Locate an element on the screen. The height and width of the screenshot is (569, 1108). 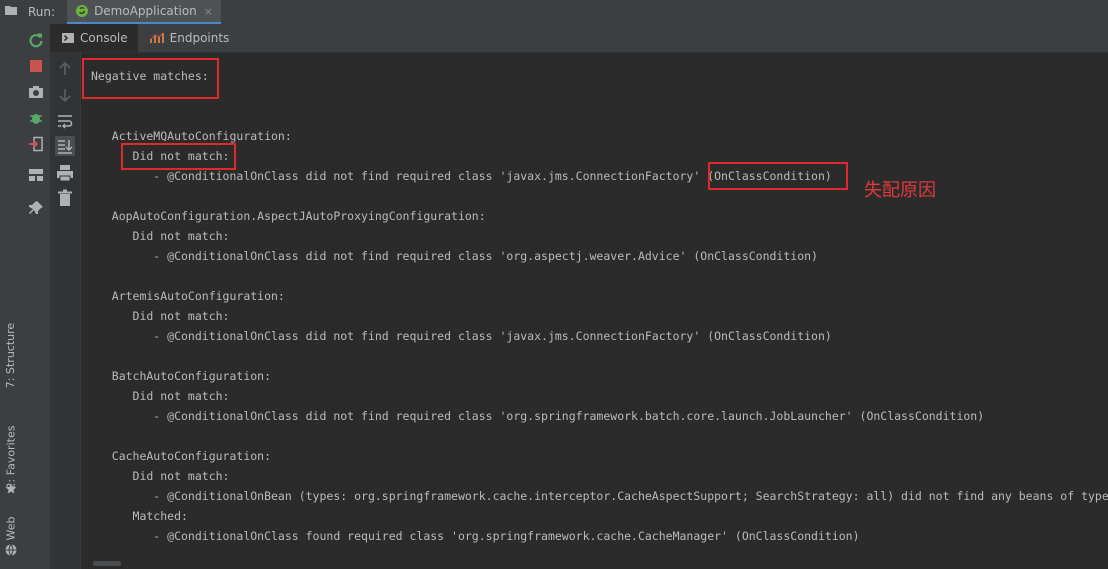
structure-tab-label: 7: Structure is located at coordinates (11, 355).